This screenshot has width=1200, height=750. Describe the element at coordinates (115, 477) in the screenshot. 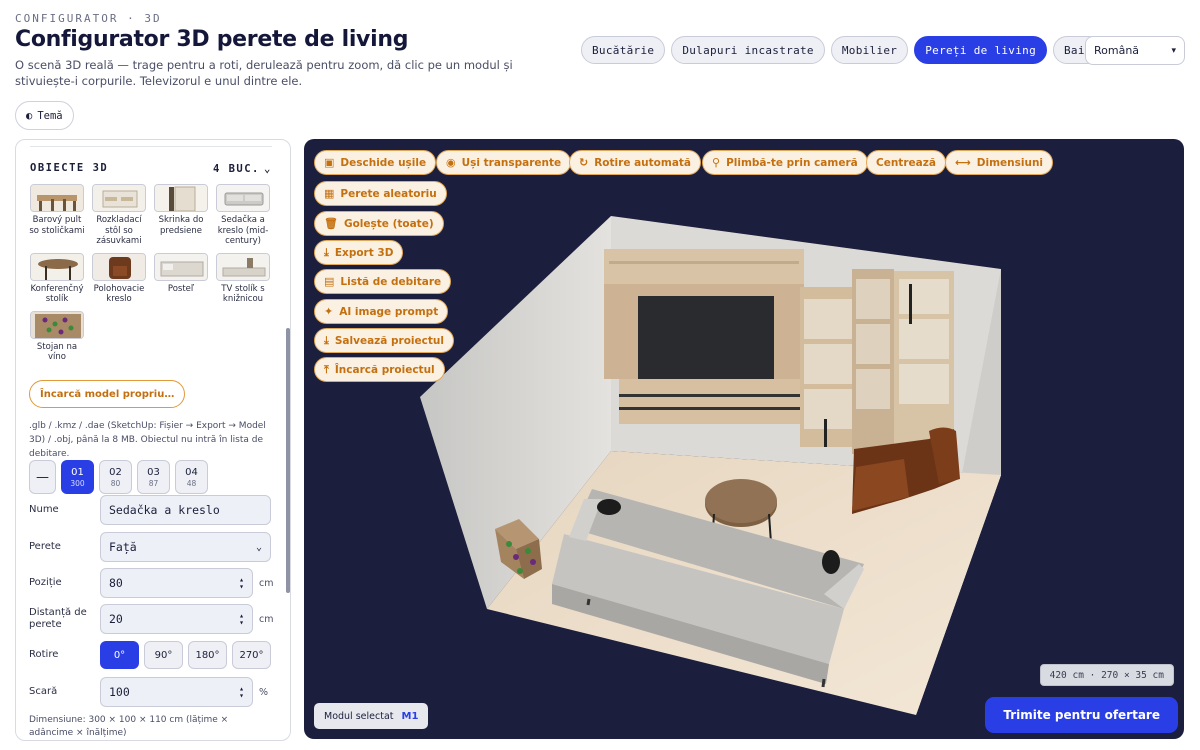

I see `module-tab: 02 80` at that location.